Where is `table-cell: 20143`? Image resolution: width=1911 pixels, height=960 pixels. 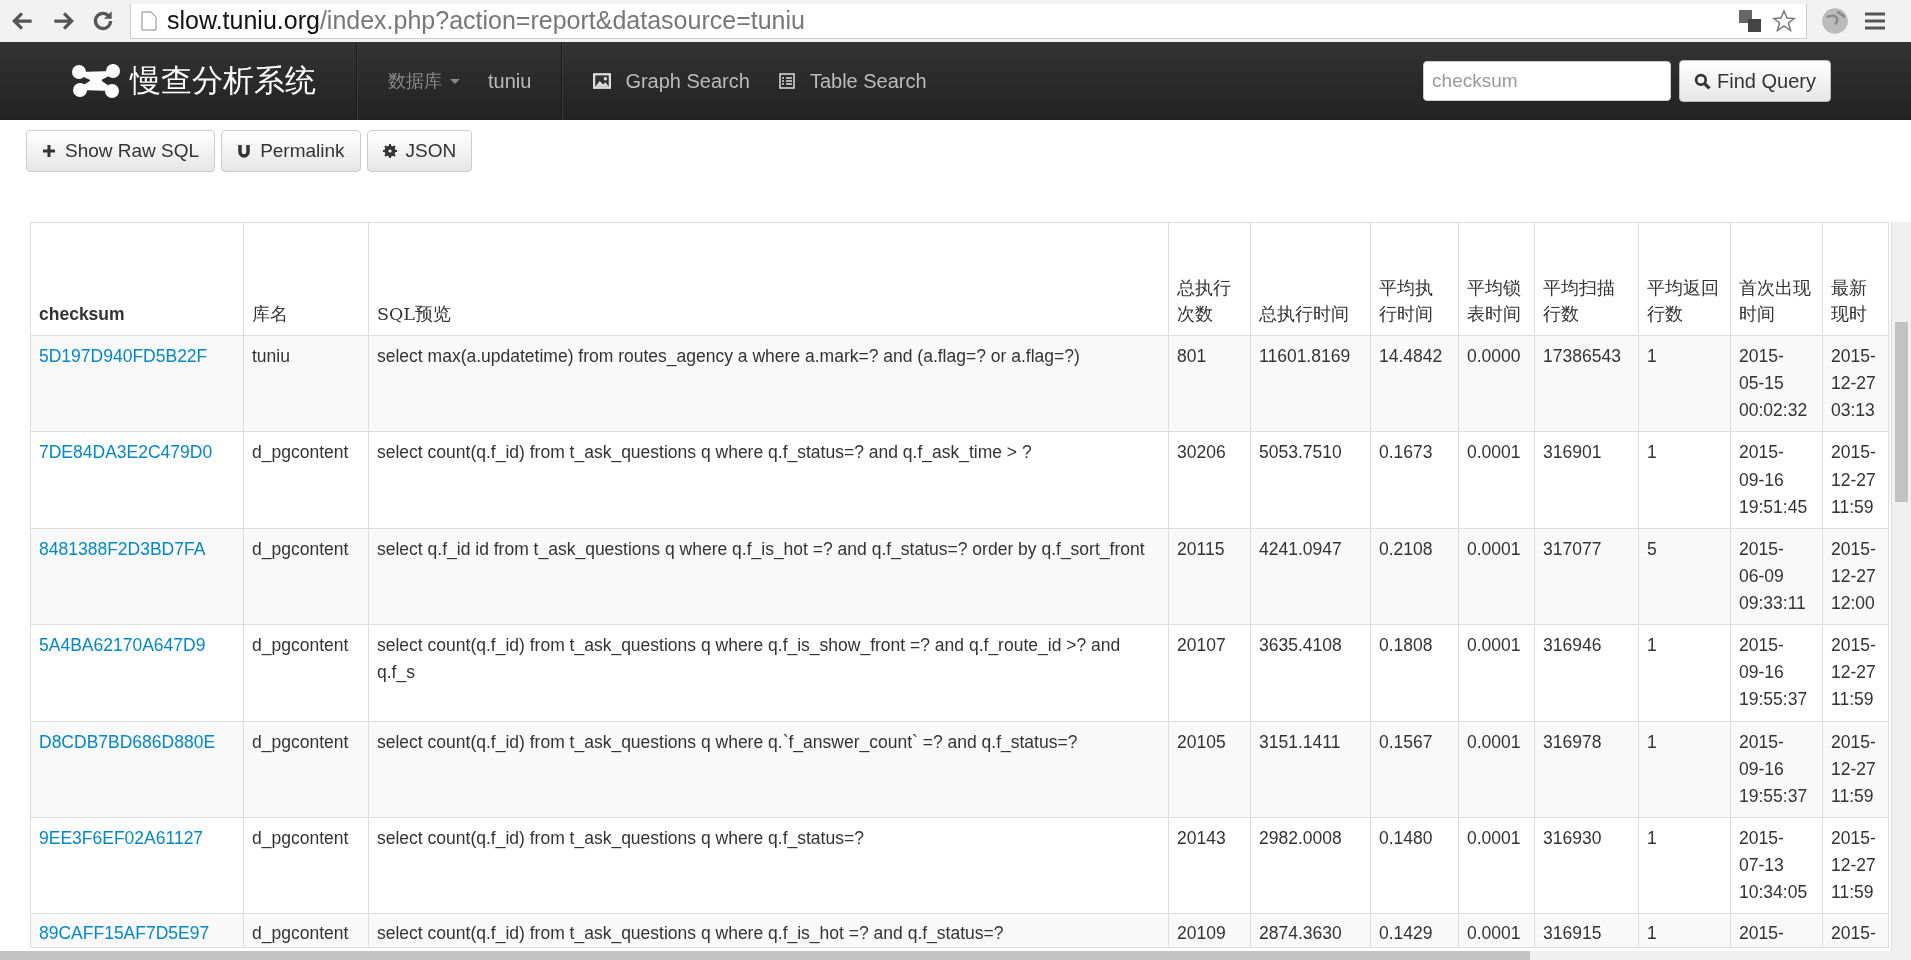
table-cell: 20143 is located at coordinates (1209, 865).